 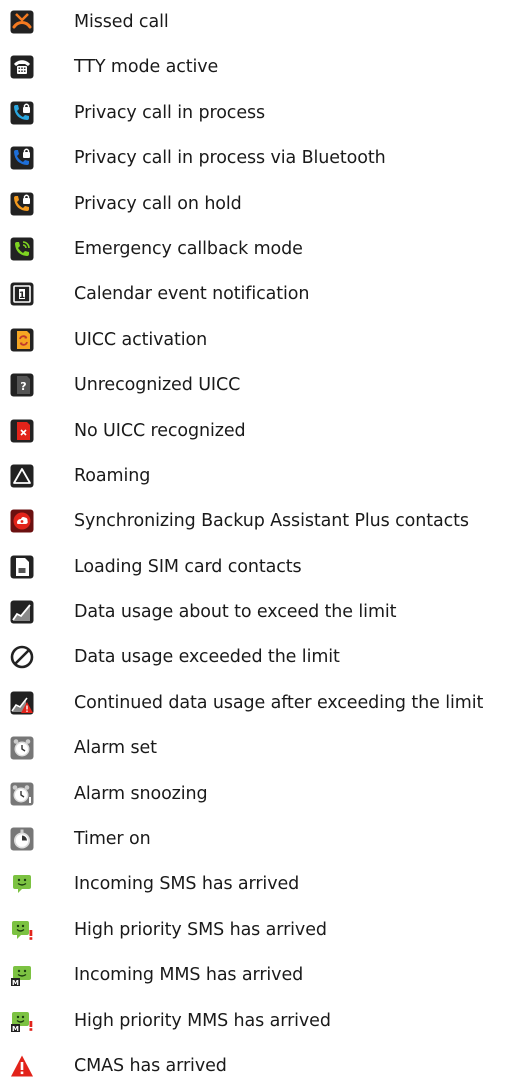 I want to click on list-item: Incoming SMS has arrived, so click(x=259, y=887).